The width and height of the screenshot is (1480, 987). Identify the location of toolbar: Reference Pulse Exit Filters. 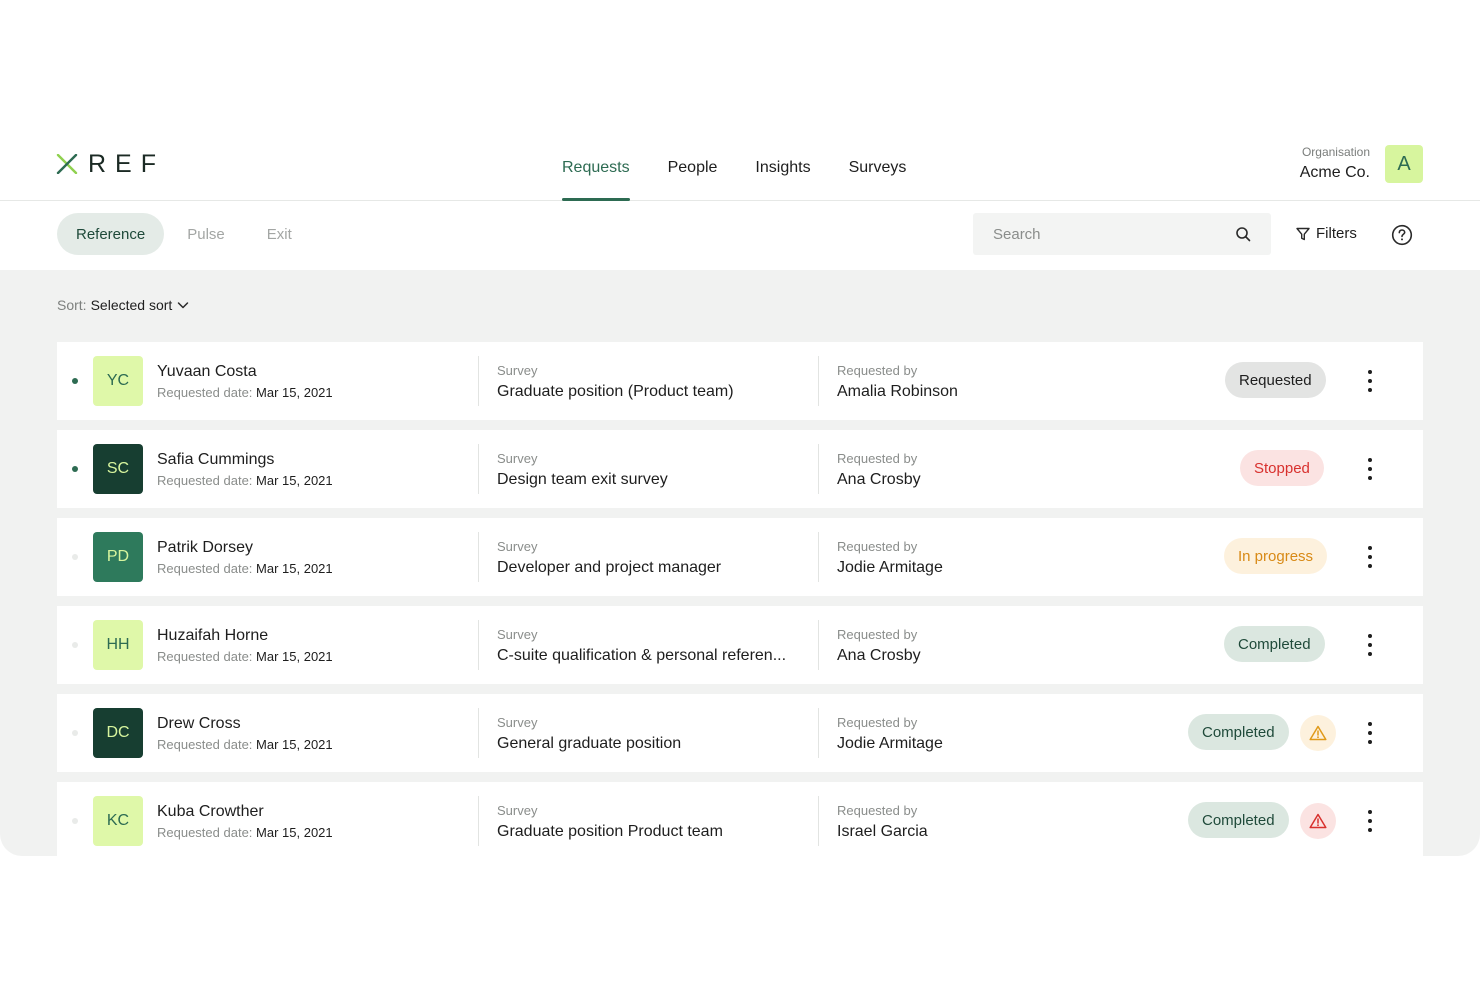
(740, 235).